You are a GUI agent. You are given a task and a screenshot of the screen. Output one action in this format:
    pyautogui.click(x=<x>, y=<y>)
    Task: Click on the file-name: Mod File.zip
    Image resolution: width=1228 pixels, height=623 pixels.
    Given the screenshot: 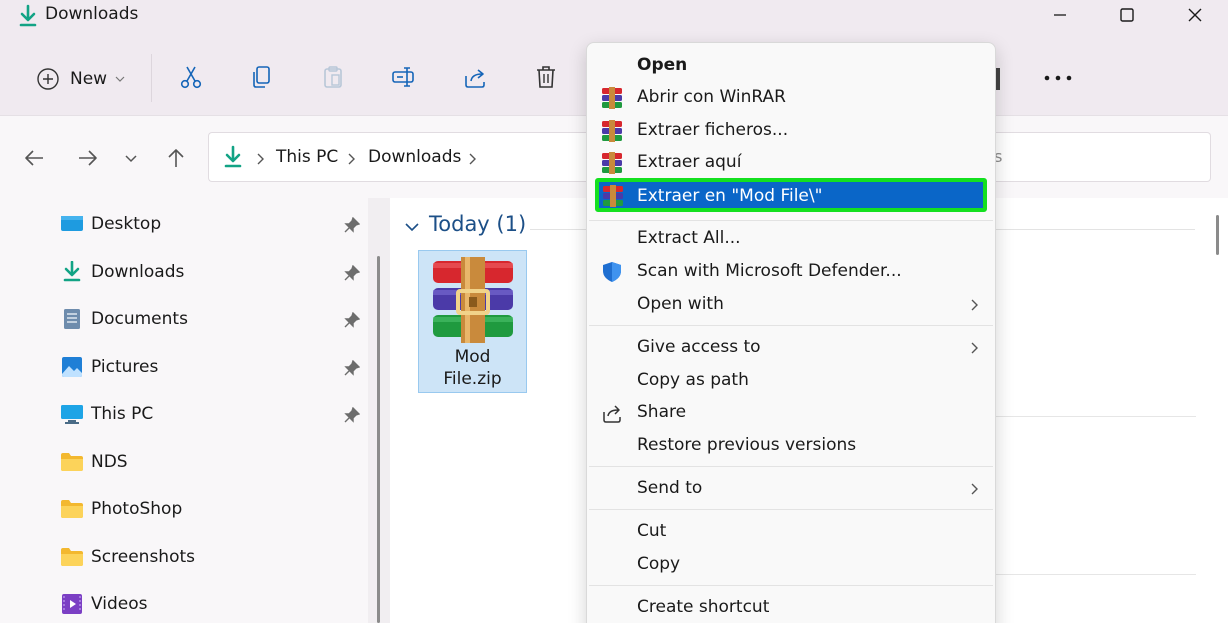 What is the action you would take?
    pyautogui.click(x=472, y=368)
    